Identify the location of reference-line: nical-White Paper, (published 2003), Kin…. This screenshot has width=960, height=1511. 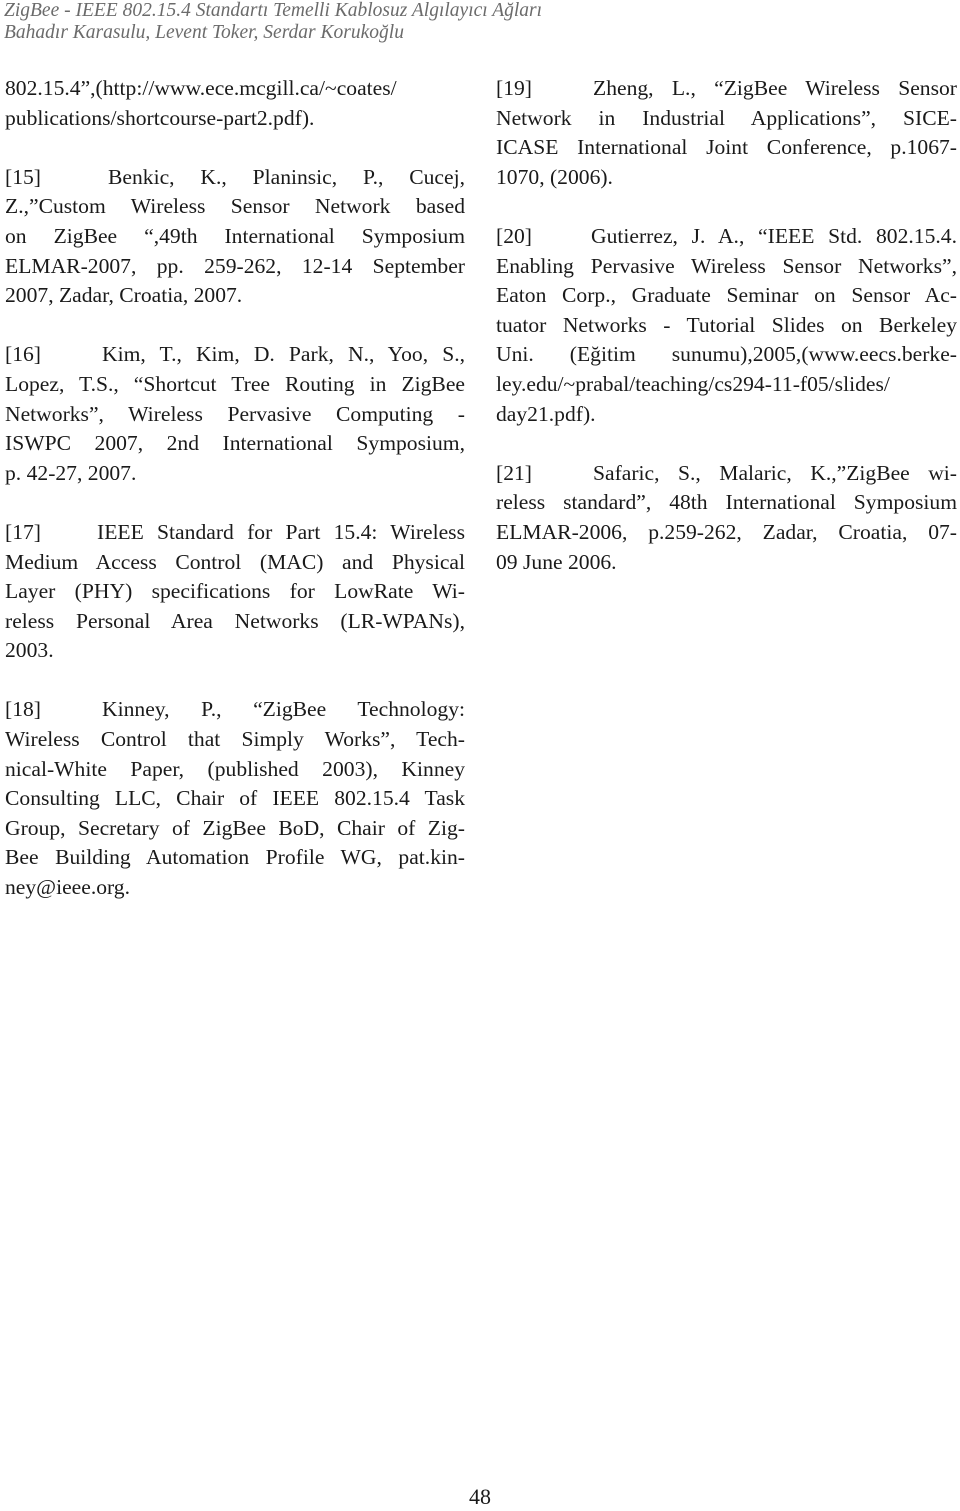
(235, 768).